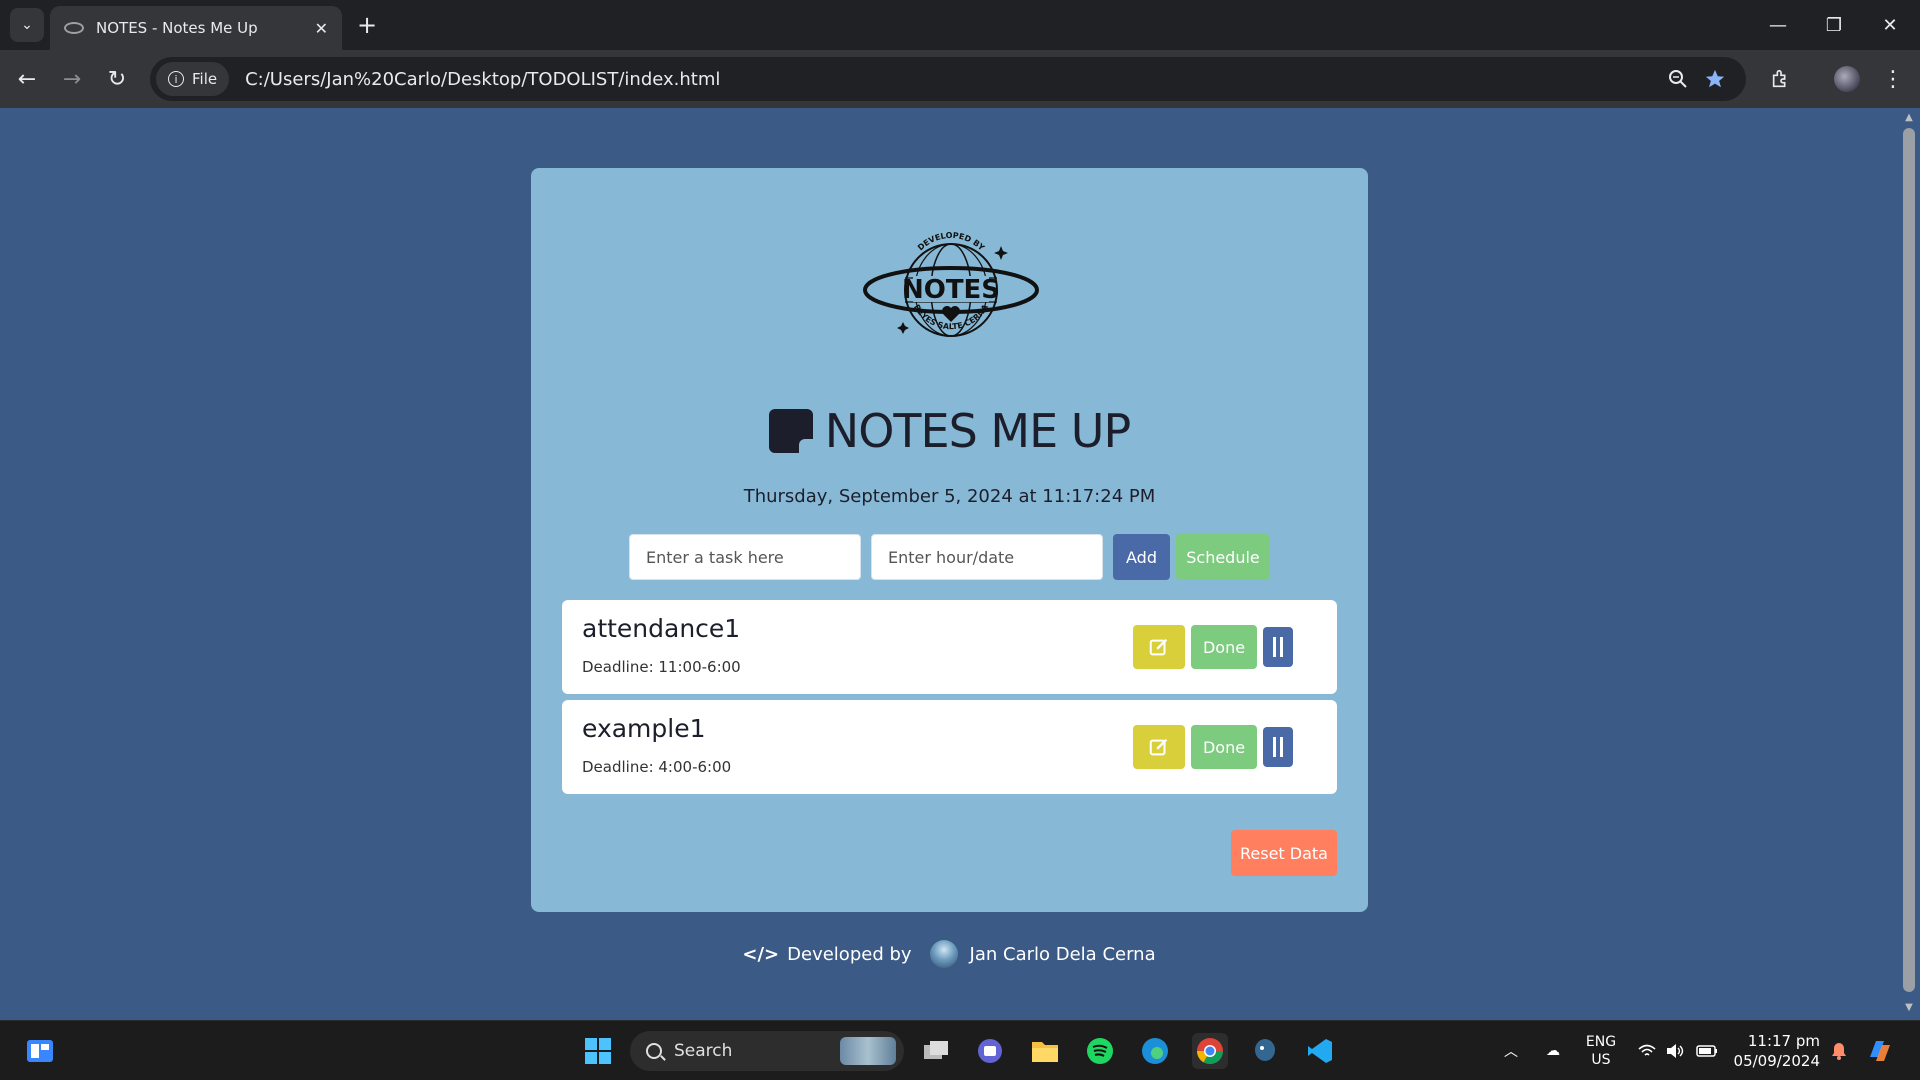  Describe the element at coordinates (654, 1051) in the screenshot. I see `search-icon` at that location.